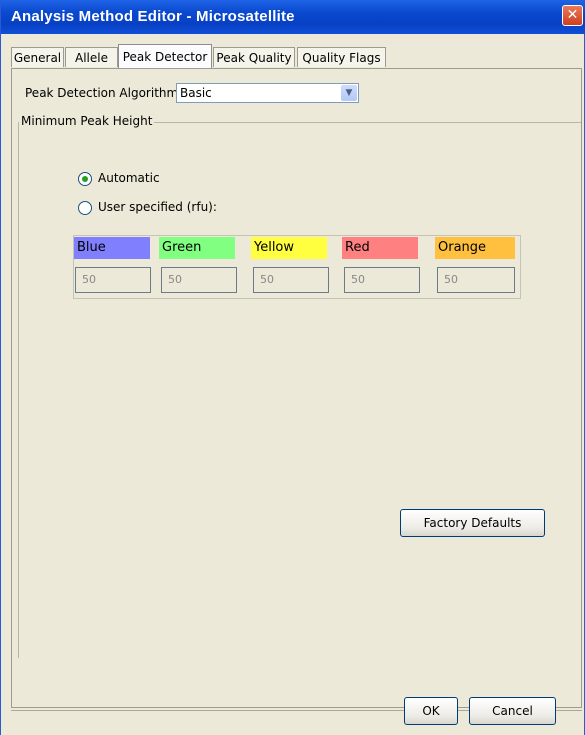  I want to click on close-icon: ✕, so click(572, 15).